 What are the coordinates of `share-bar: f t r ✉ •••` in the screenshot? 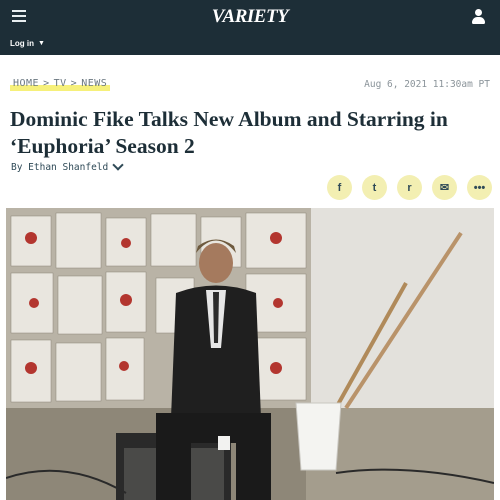 It's located at (409, 187).